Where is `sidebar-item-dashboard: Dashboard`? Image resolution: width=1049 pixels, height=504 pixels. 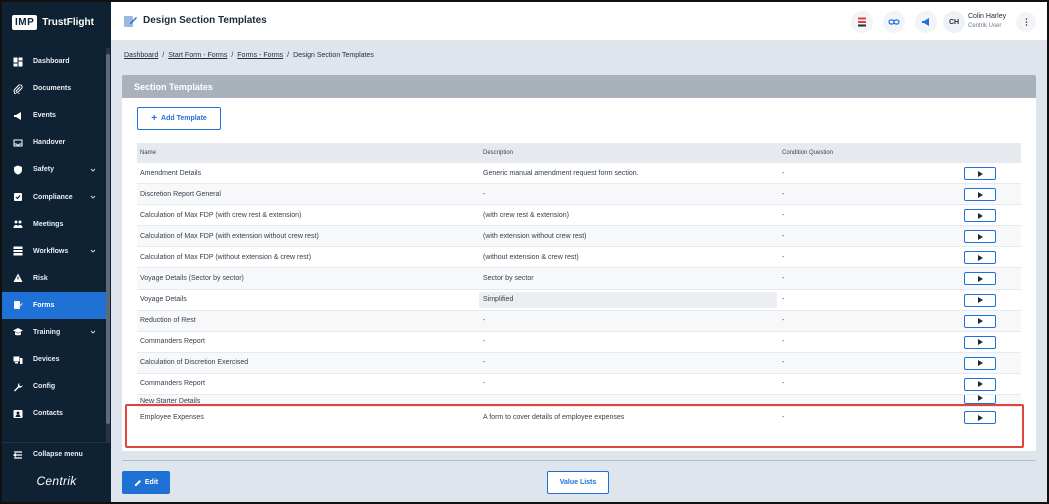
sidebar-item-dashboard: Dashboard is located at coordinates (54, 61).